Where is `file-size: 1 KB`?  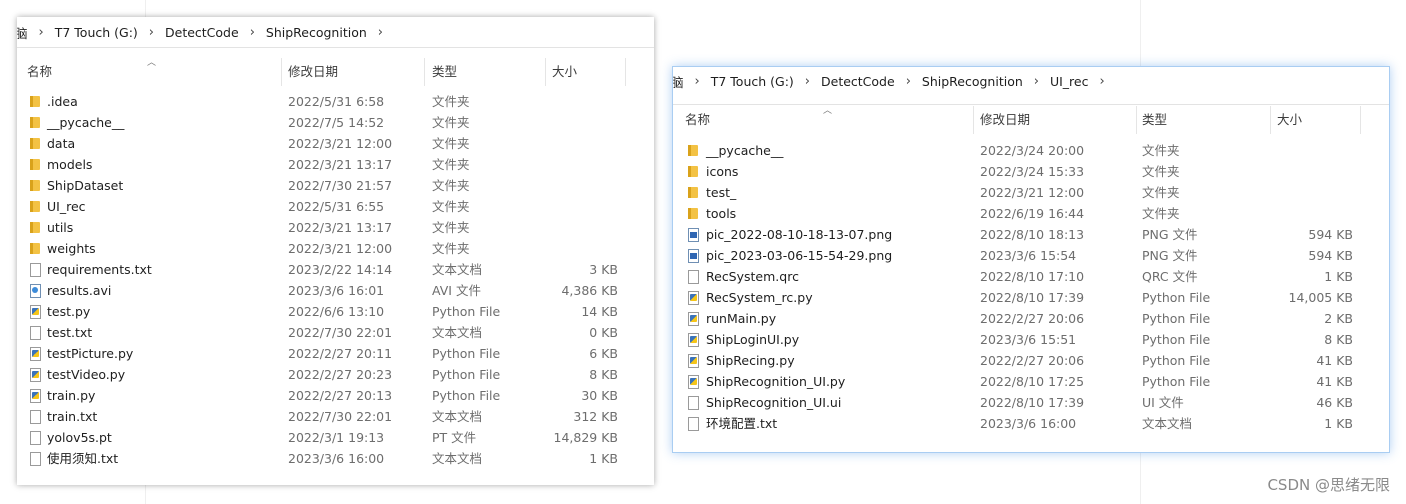 file-size: 1 KB is located at coordinates (603, 458).